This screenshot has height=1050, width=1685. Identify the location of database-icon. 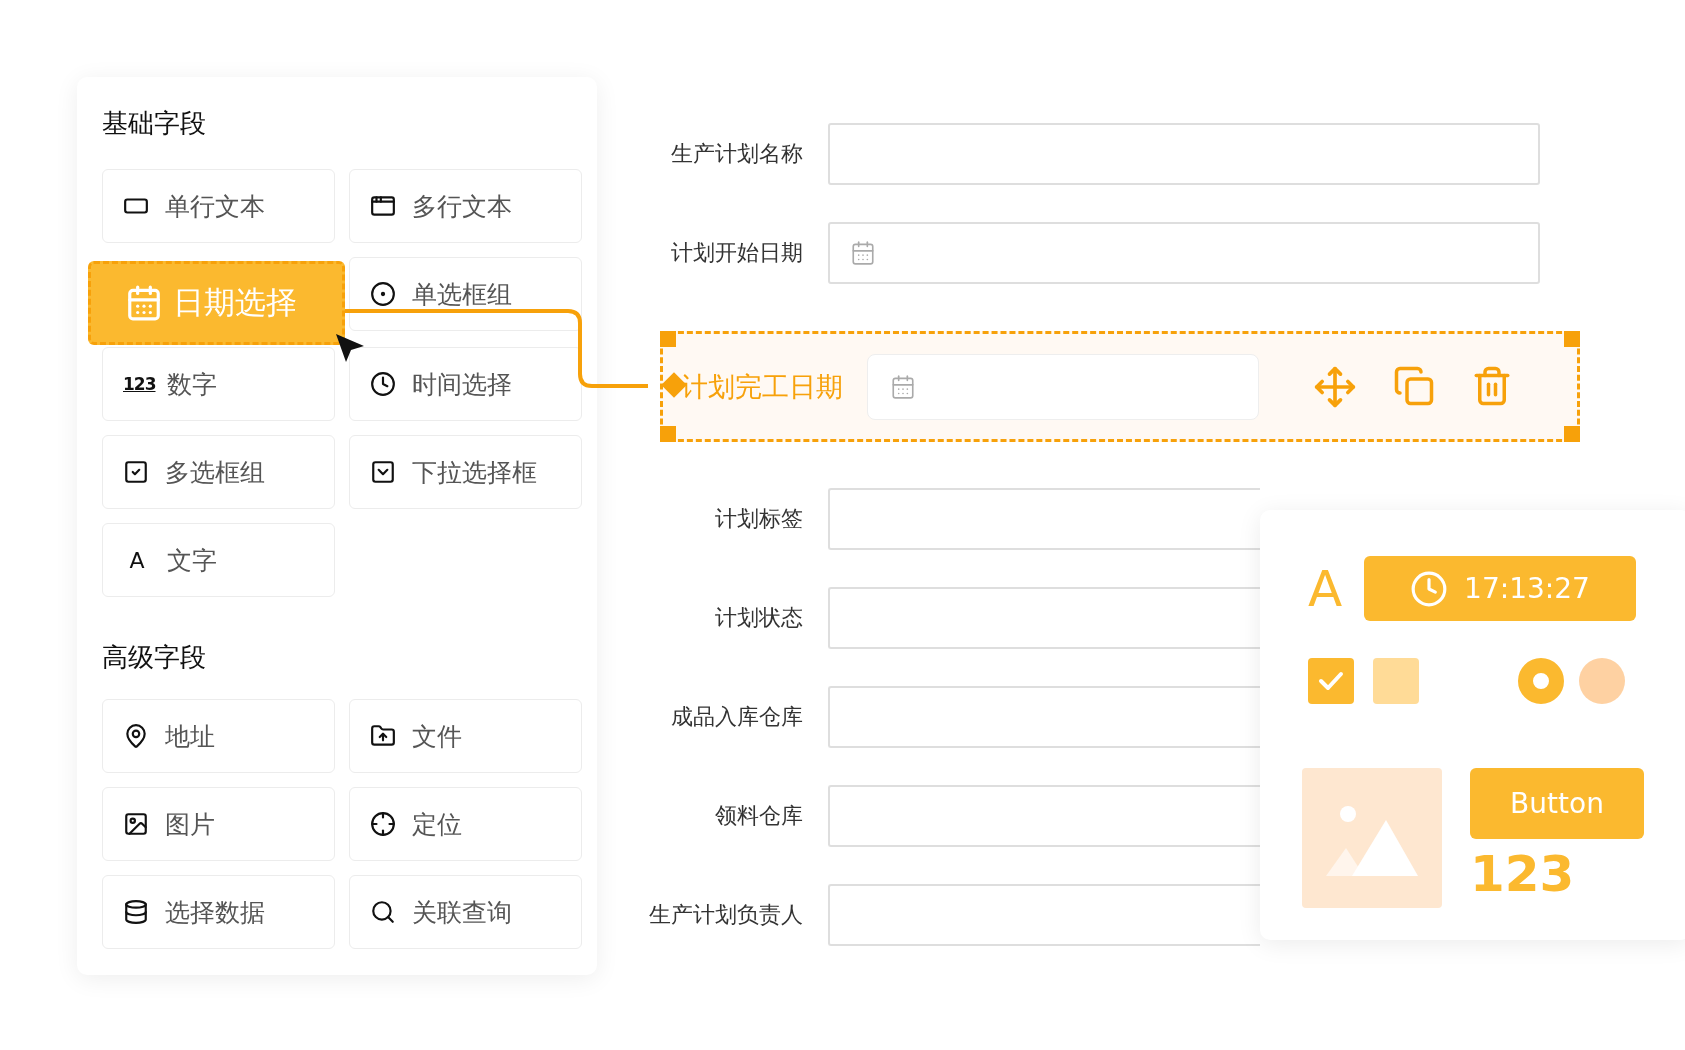
(136, 912).